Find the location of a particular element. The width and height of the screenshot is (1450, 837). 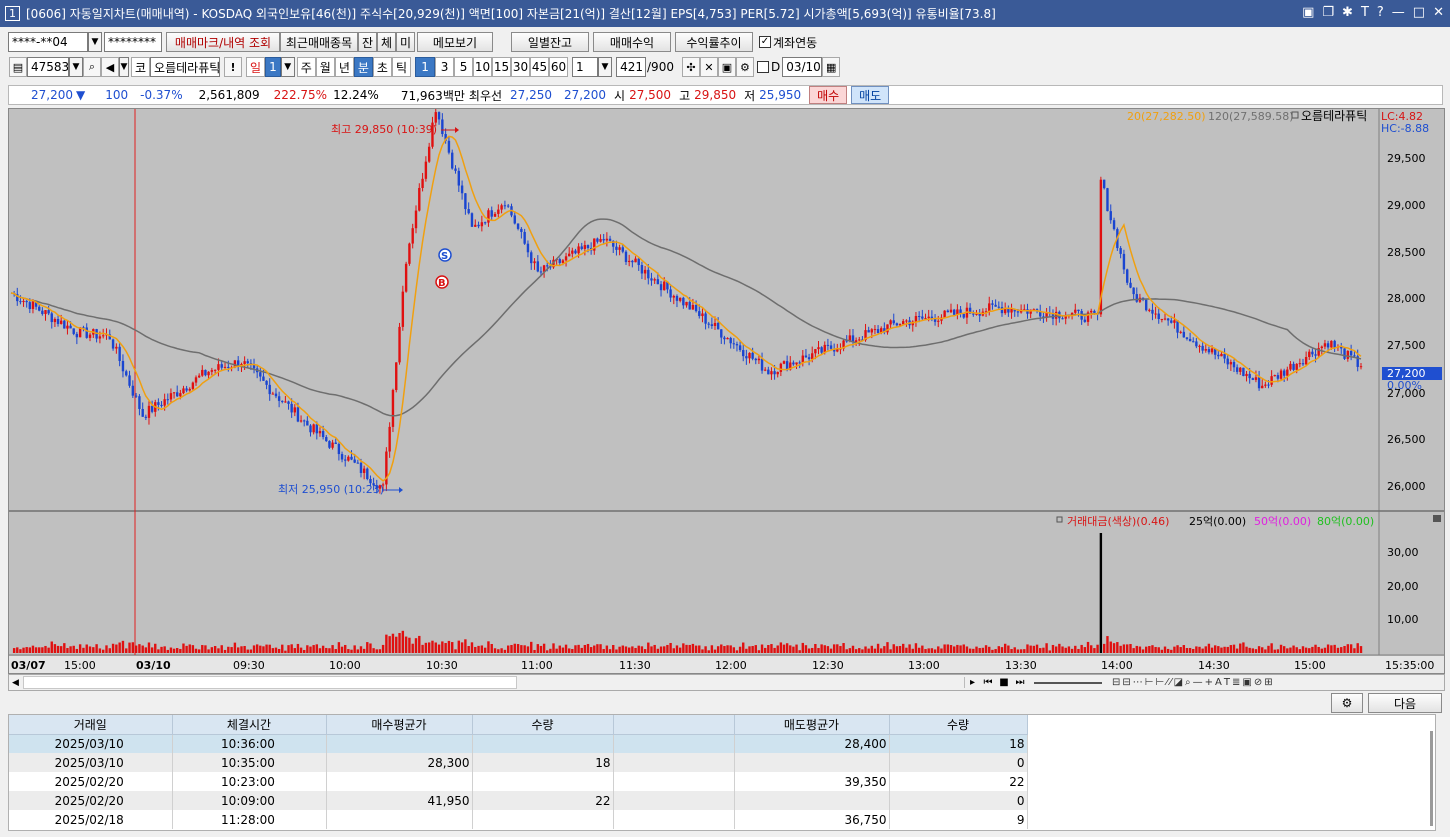

tool-icon: ◪ is located at coordinates (1178, 682).